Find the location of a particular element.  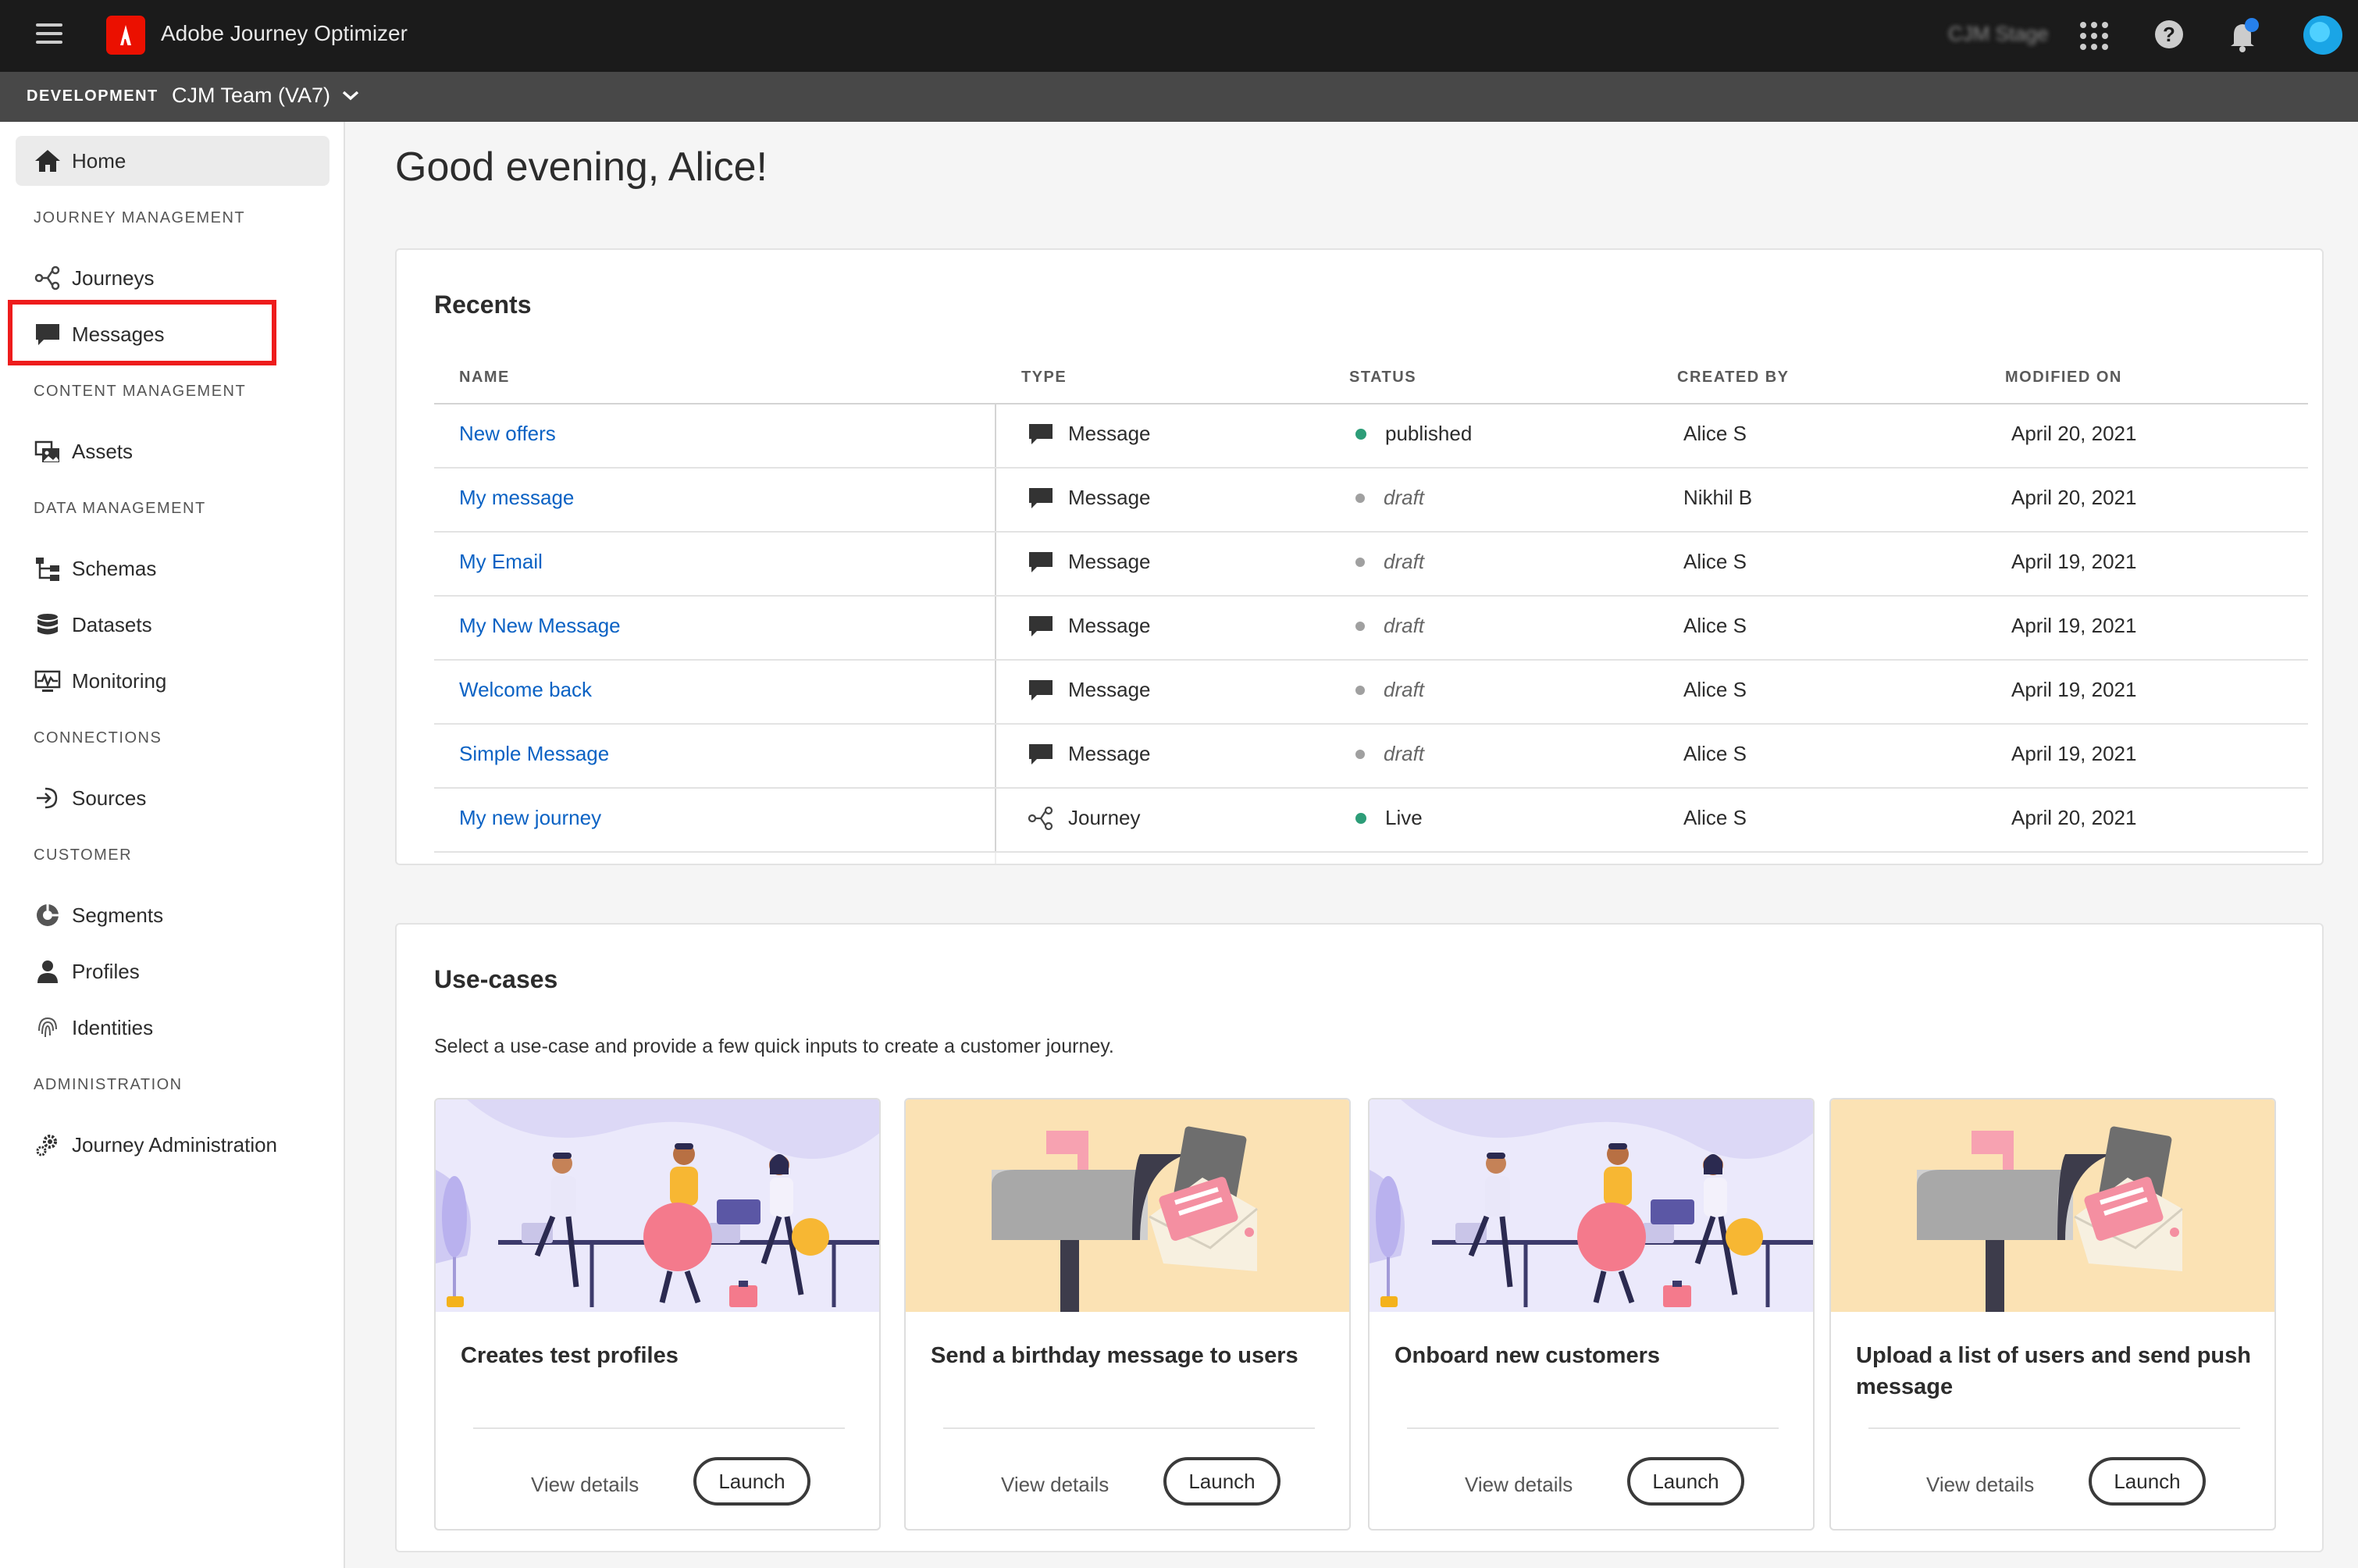

row-name-link: Welcome back is located at coordinates (525, 690).